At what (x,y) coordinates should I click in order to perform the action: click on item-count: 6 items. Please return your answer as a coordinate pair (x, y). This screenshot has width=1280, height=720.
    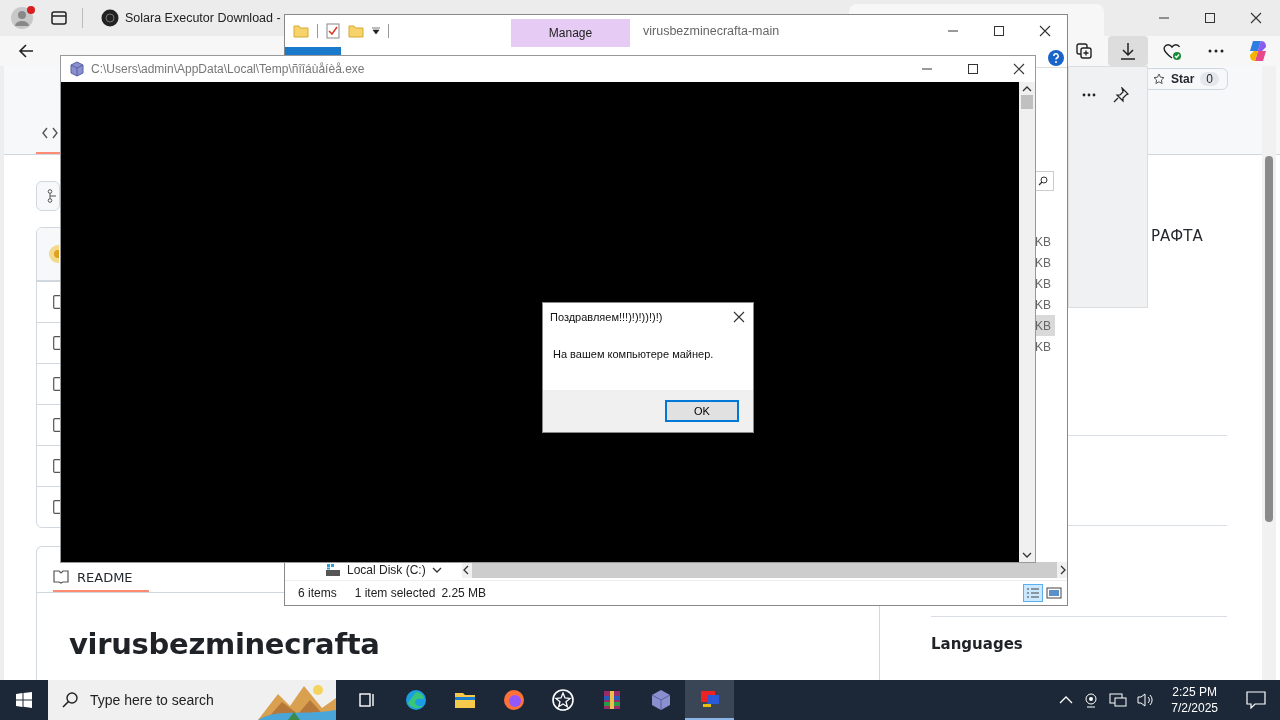
    Looking at the image, I should click on (317, 593).